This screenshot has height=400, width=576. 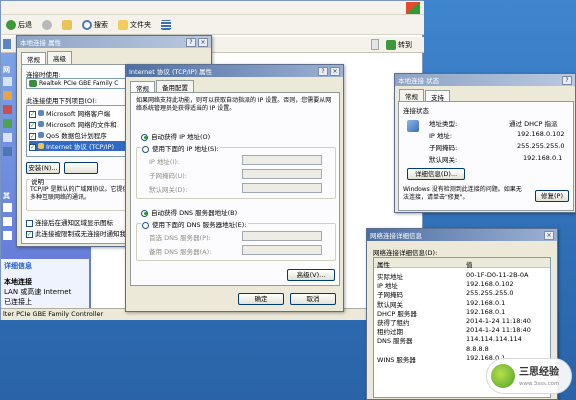 What do you see at coordinates (282, 174) in the screenshot?
I see `subnet-mask-field` at bounding box center [282, 174].